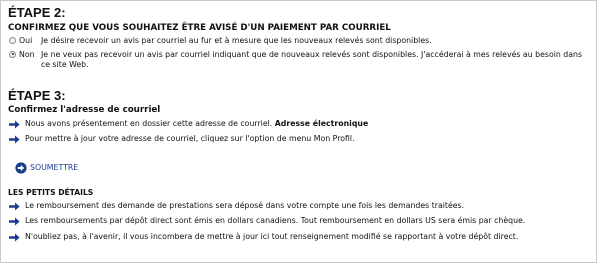  What do you see at coordinates (12, 40) in the screenshot?
I see `radio-button-oui` at bounding box center [12, 40].